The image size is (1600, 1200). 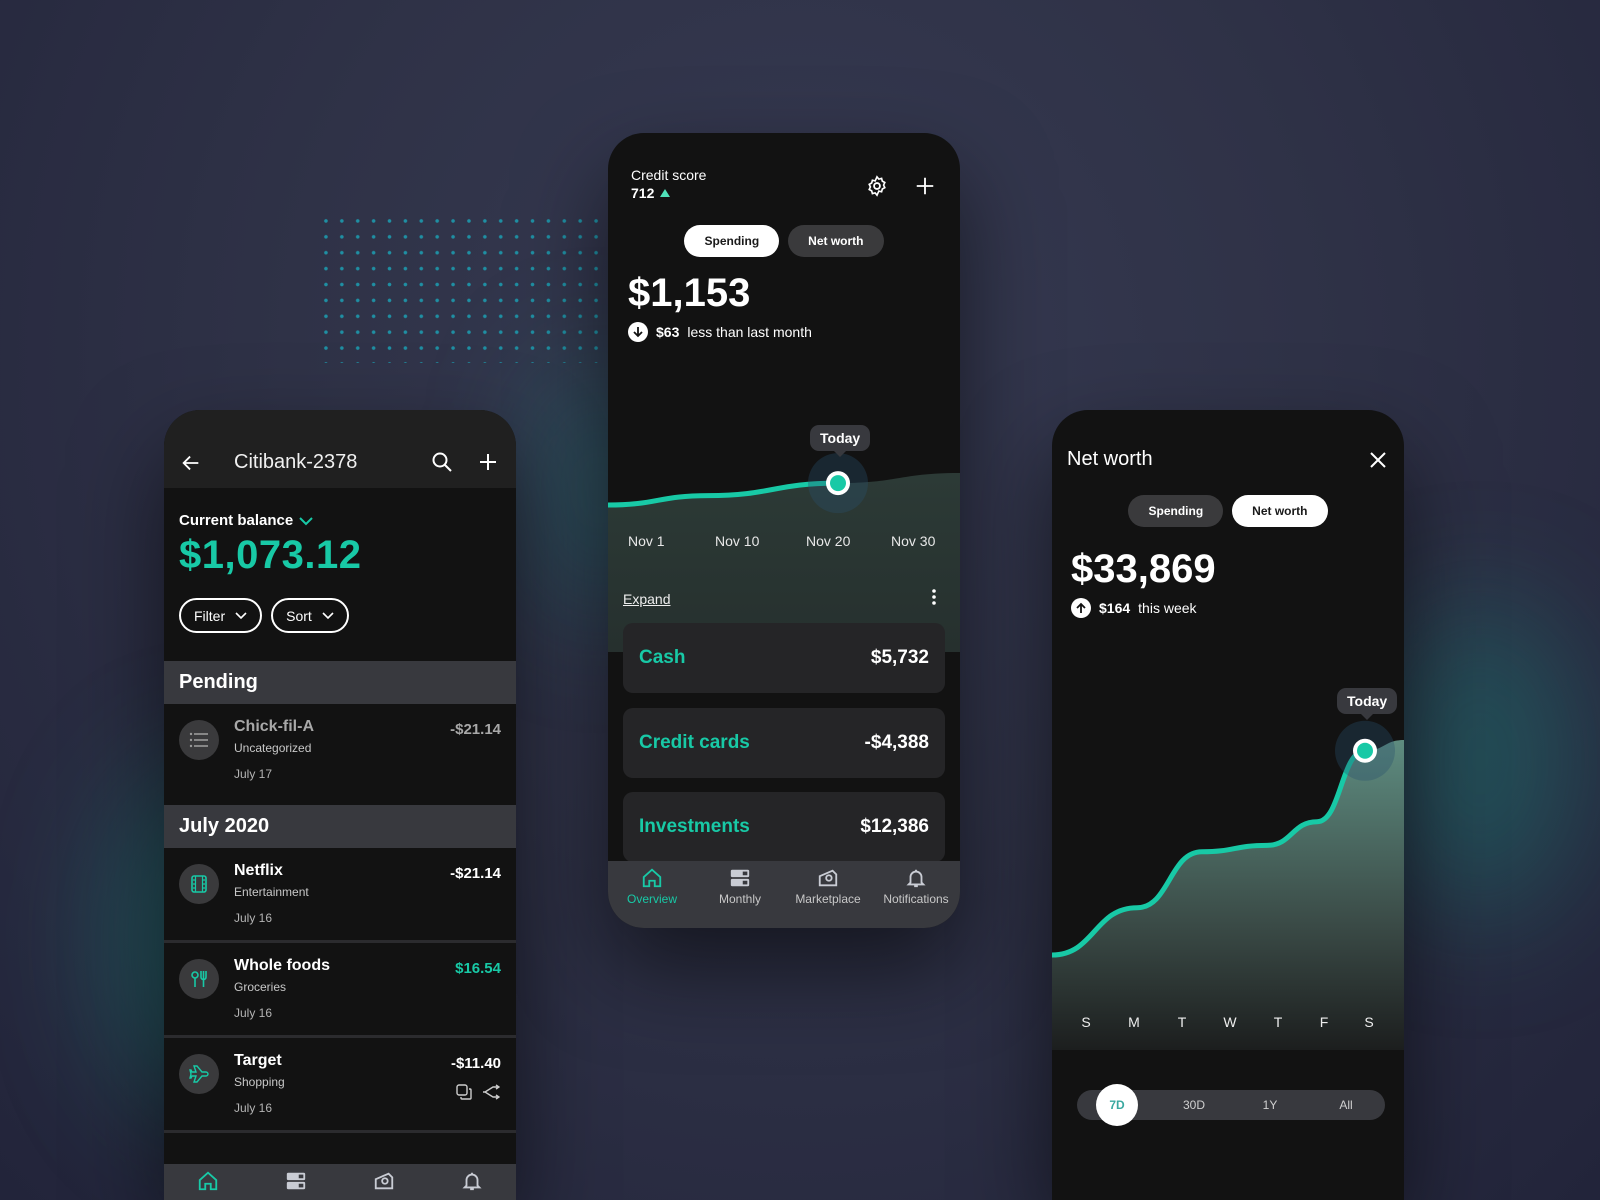 I want to click on category: Shopping, so click(x=259, y=1082).